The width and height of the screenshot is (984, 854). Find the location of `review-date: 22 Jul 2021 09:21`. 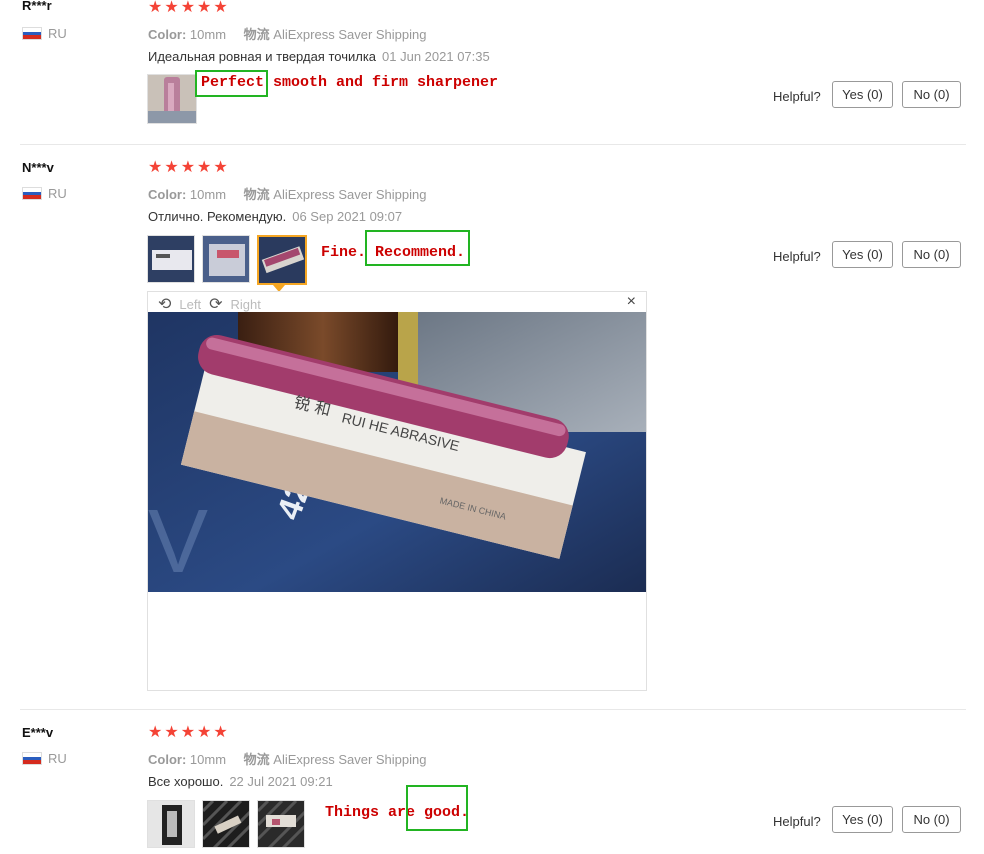

review-date: 22 Jul 2021 09:21 is located at coordinates (281, 781).